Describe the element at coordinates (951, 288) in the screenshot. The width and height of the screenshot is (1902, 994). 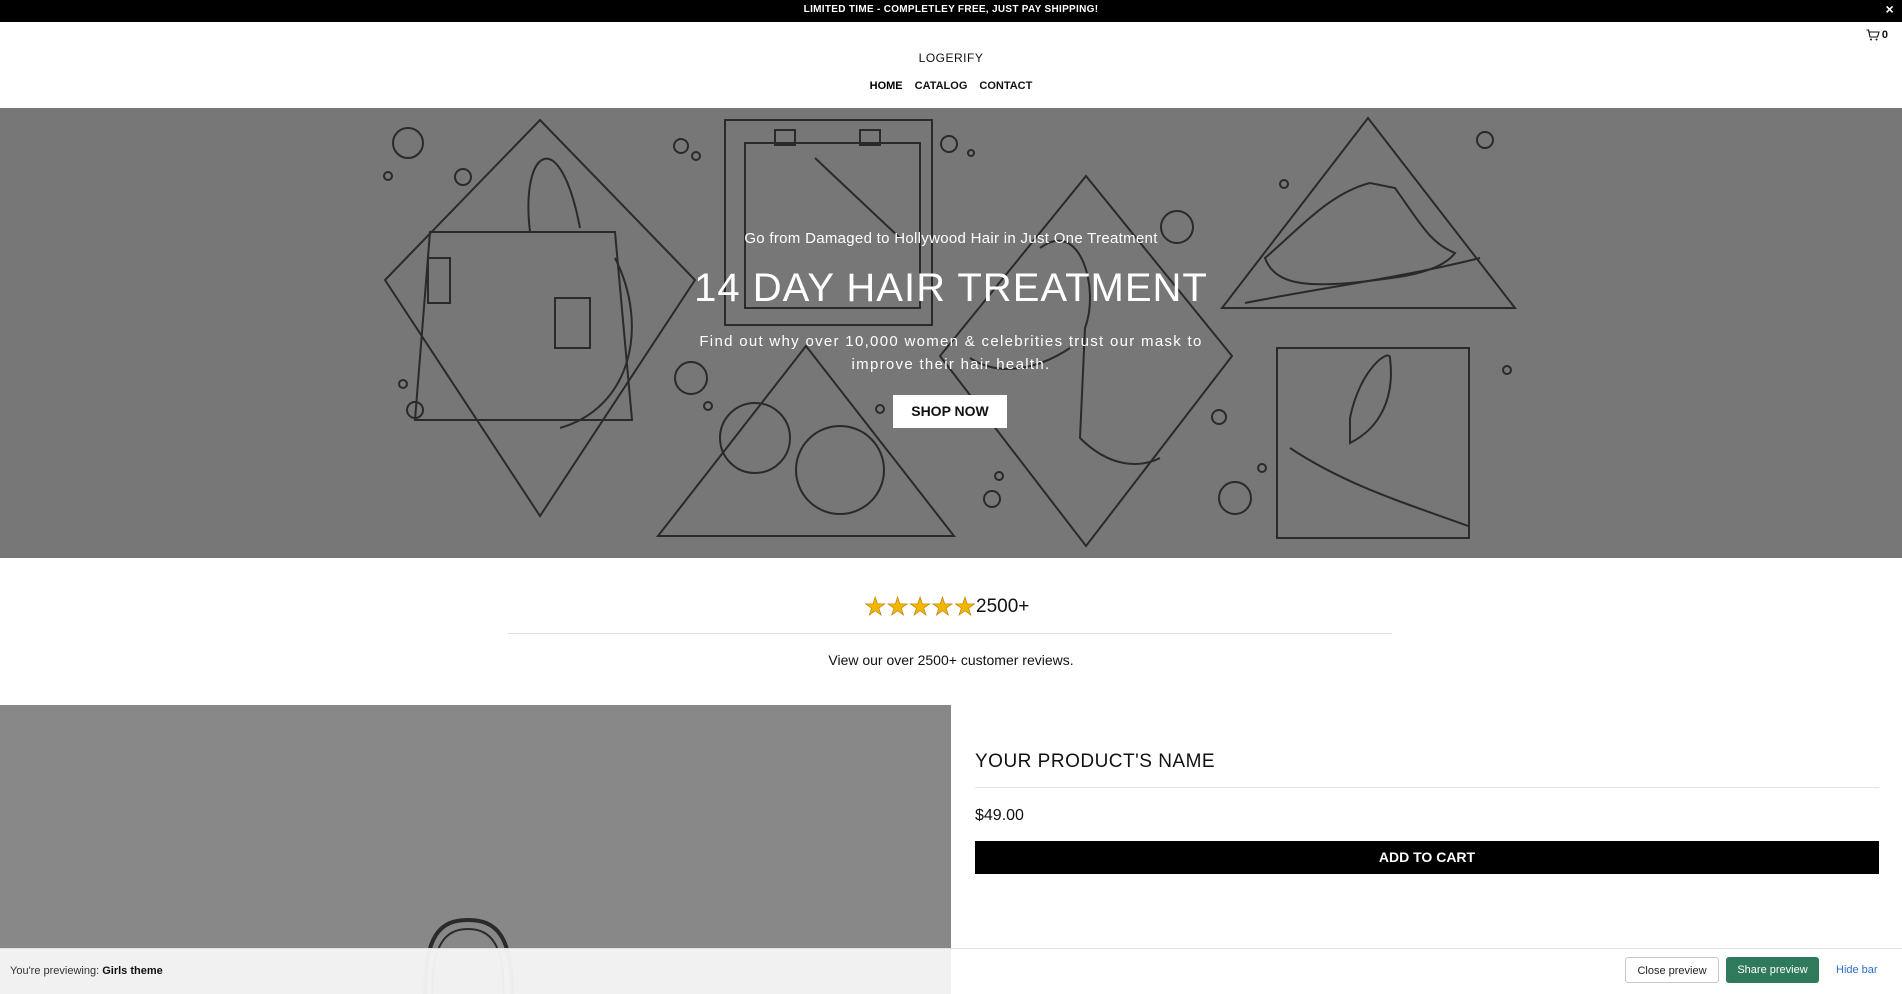
I see `hero-title: 14 DAY HAIR TREATMENT` at that location.